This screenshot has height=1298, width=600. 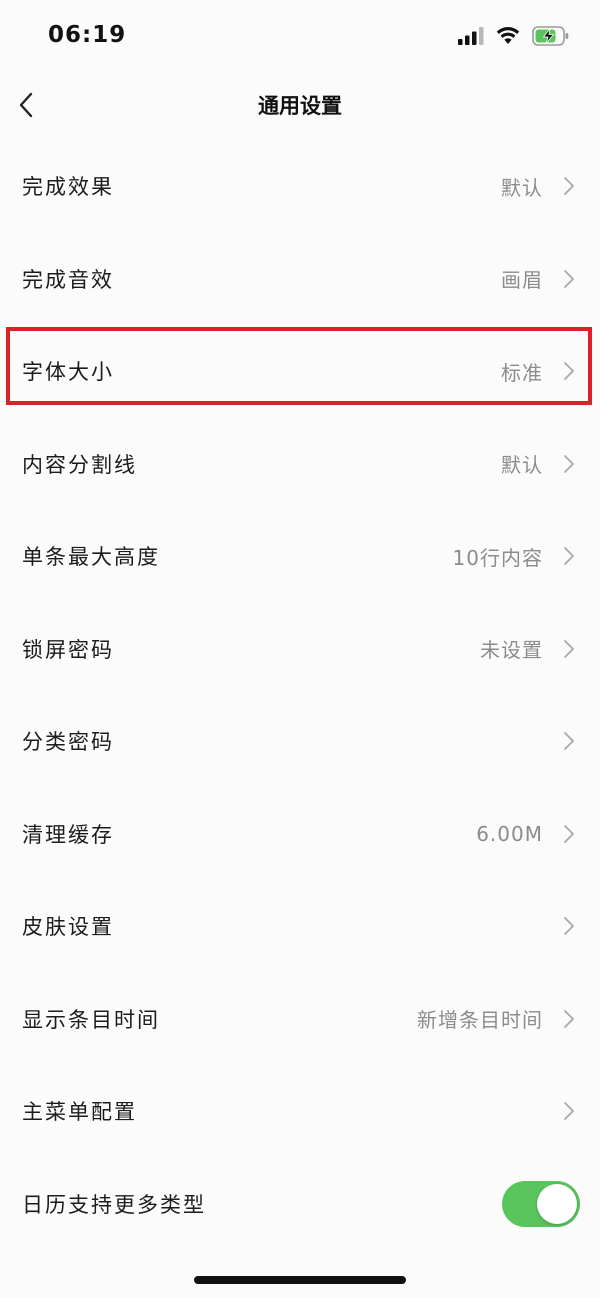 What do you see at coordinates (300, 556) in the screenshot?
I see `setting-row-max-item-height: 单条最大高度 10行内容` at bounding box center [300, 556].